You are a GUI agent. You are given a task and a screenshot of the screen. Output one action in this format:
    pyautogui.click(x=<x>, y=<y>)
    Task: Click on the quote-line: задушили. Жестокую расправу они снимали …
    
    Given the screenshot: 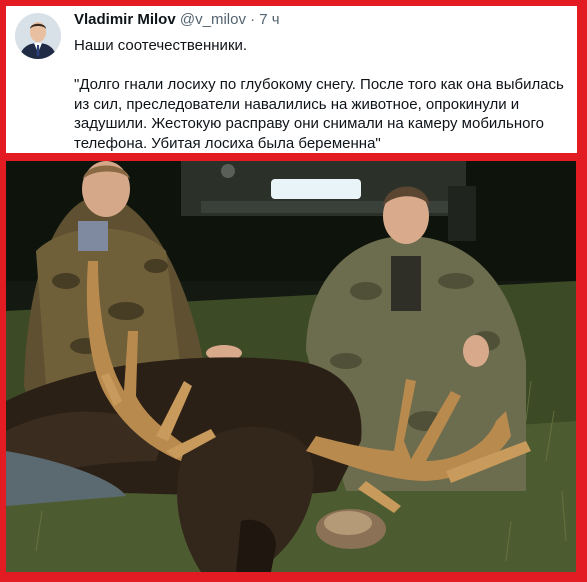 What is the action you would take?
    pyautogui.click(x=309, y=123)
    